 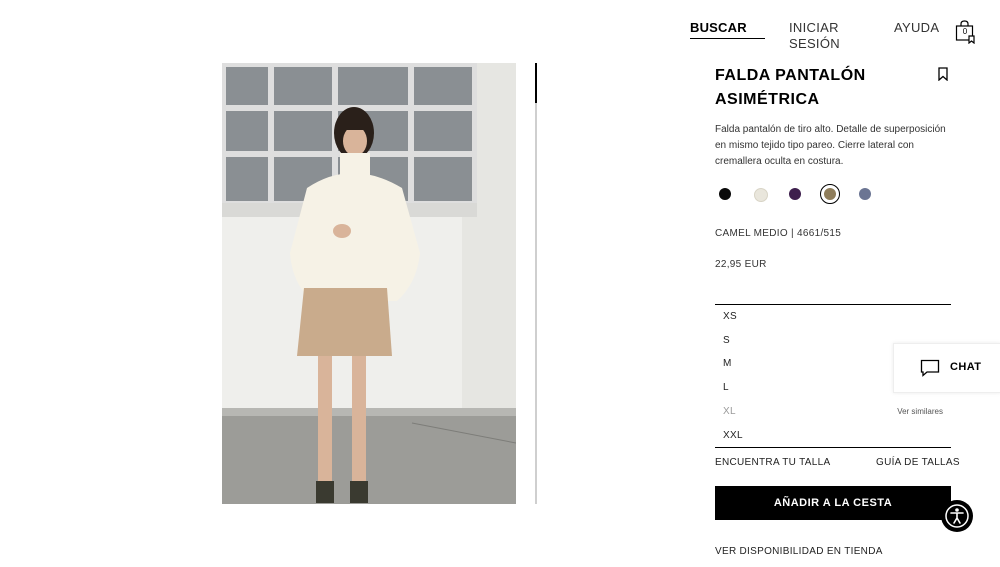 What do you see at coordinates (726, 340) in the screenshot?
I see `size-label: S` at bounding box center [726, 340].